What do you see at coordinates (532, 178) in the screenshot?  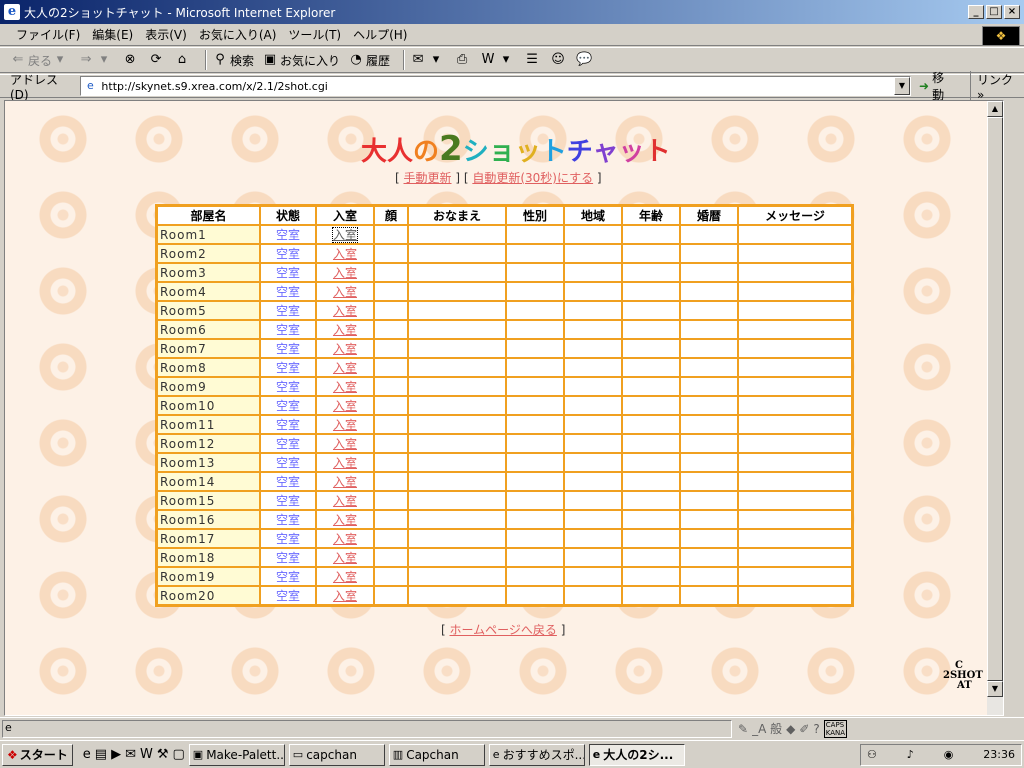 I see `auto-refresh-link: 自動更新(30秒)にする` at bounding box center [532, 178].